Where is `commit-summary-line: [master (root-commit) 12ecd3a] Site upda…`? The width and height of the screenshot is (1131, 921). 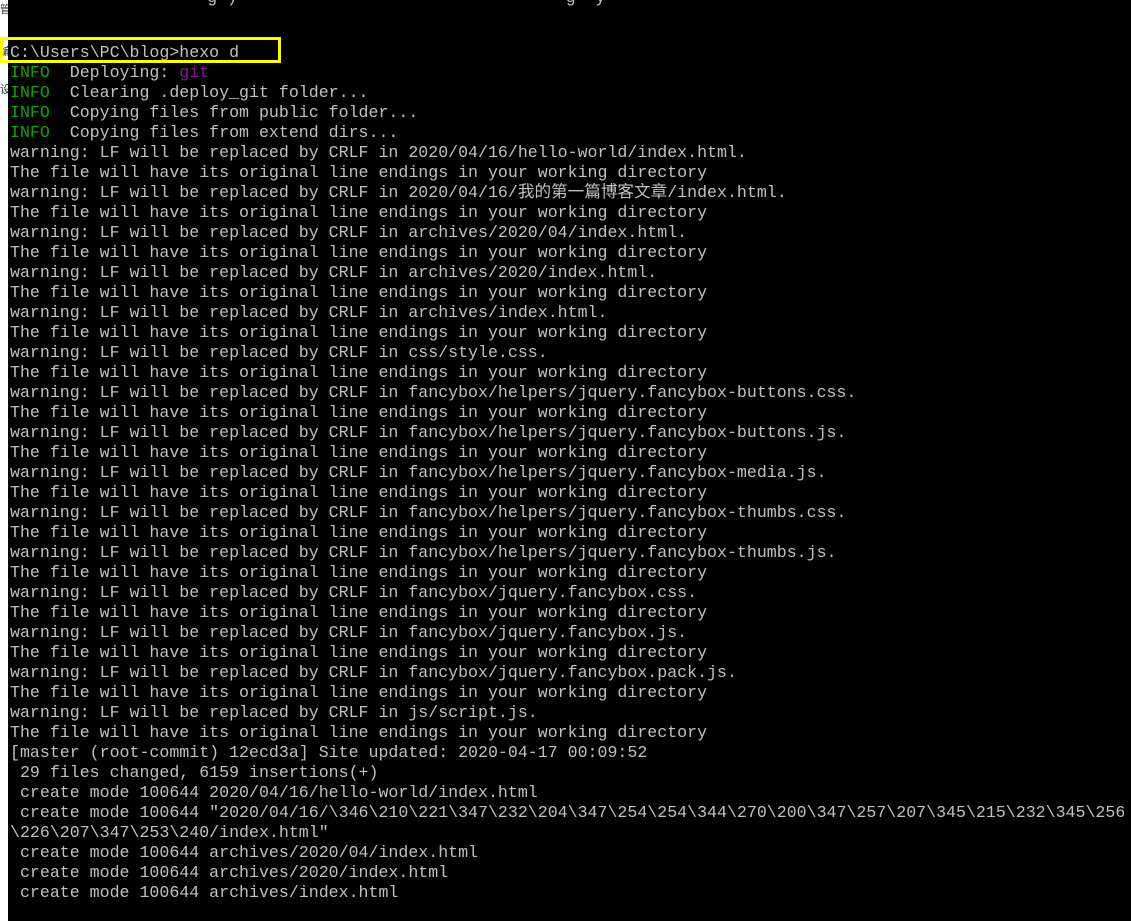
commit-summary-line: [master (root-commit) 12ecd3a] Site upda… is located at coordinates (329, 752).